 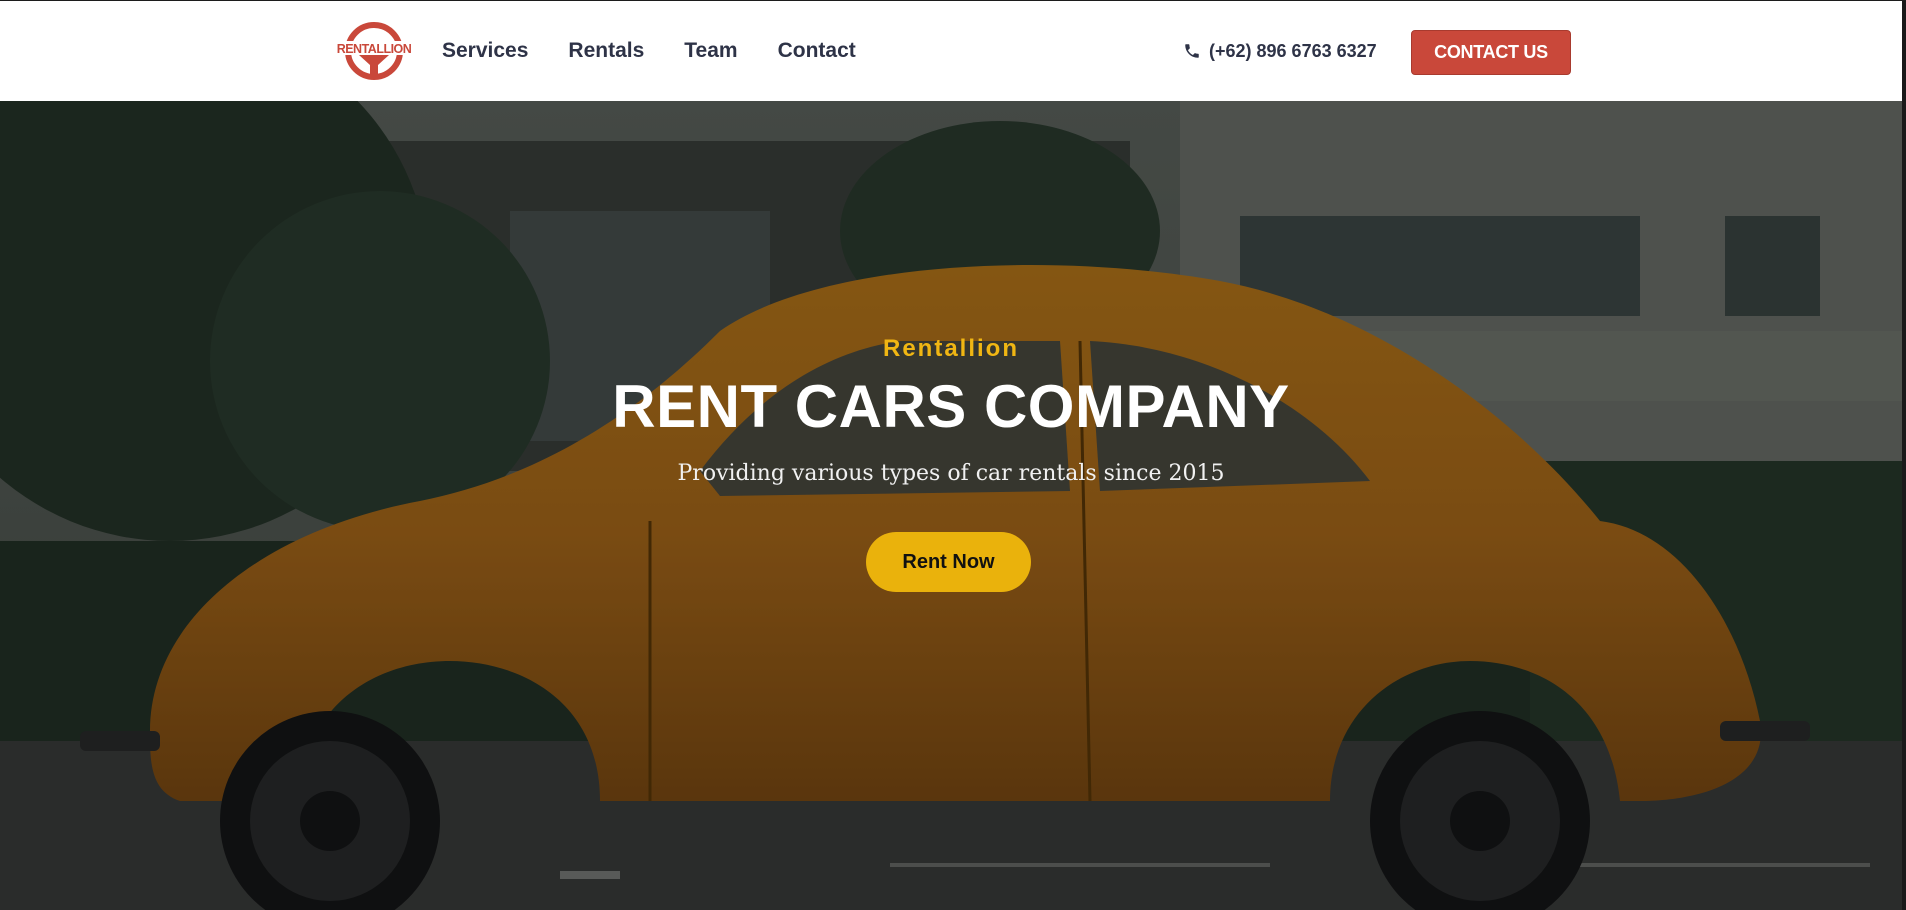 I want to click on hero-title: RENT CARS COMPANY, so click(x=951, y=406).